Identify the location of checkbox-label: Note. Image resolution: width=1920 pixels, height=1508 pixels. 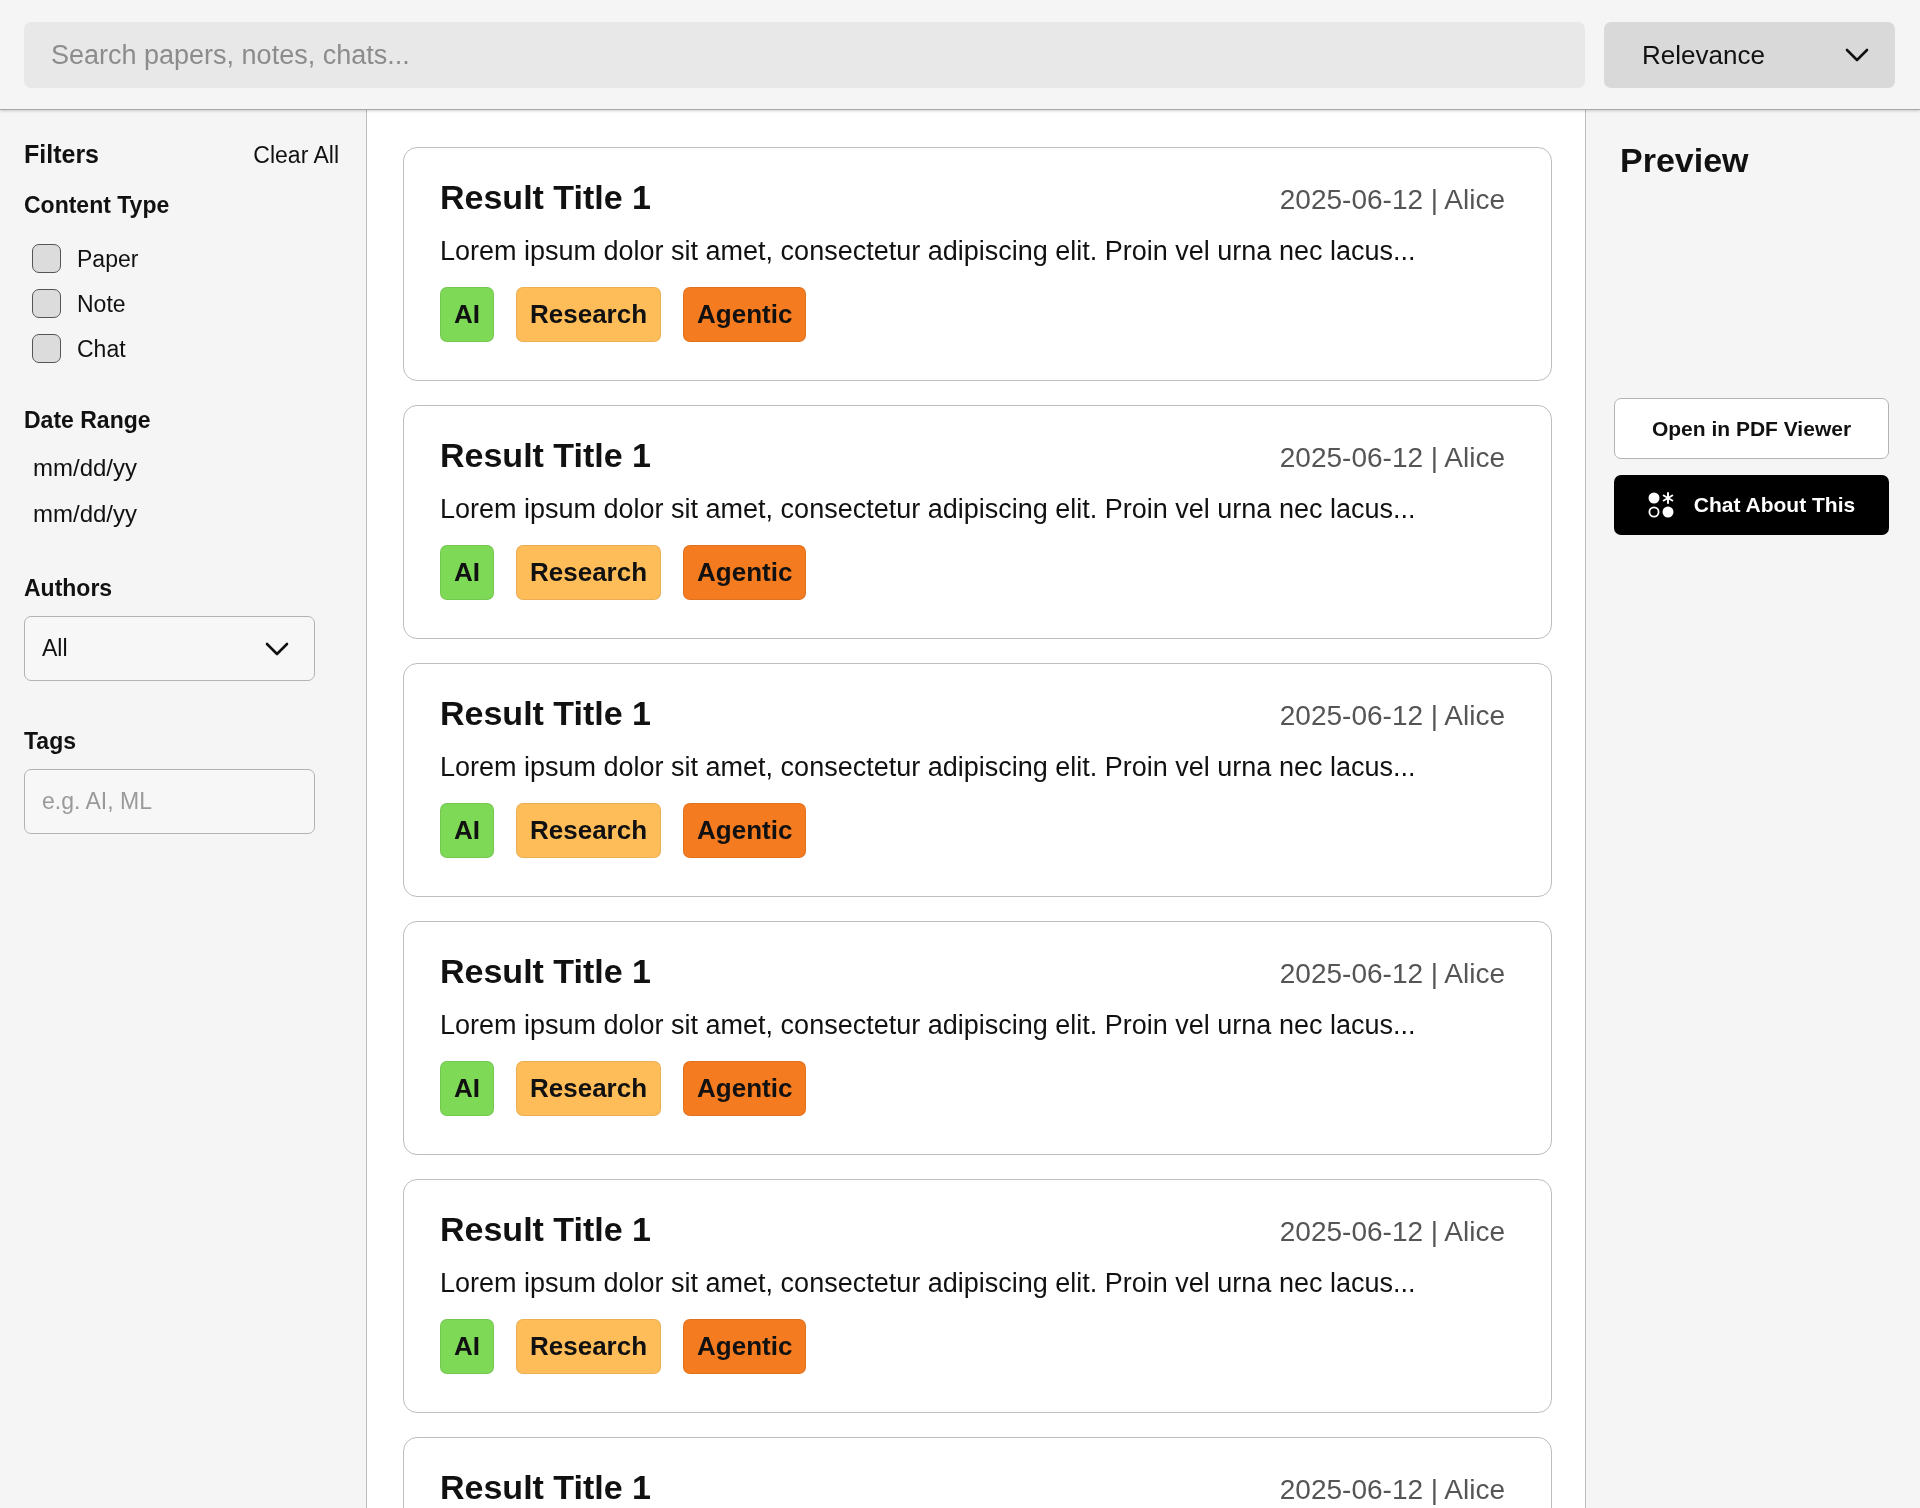
(101, 303).